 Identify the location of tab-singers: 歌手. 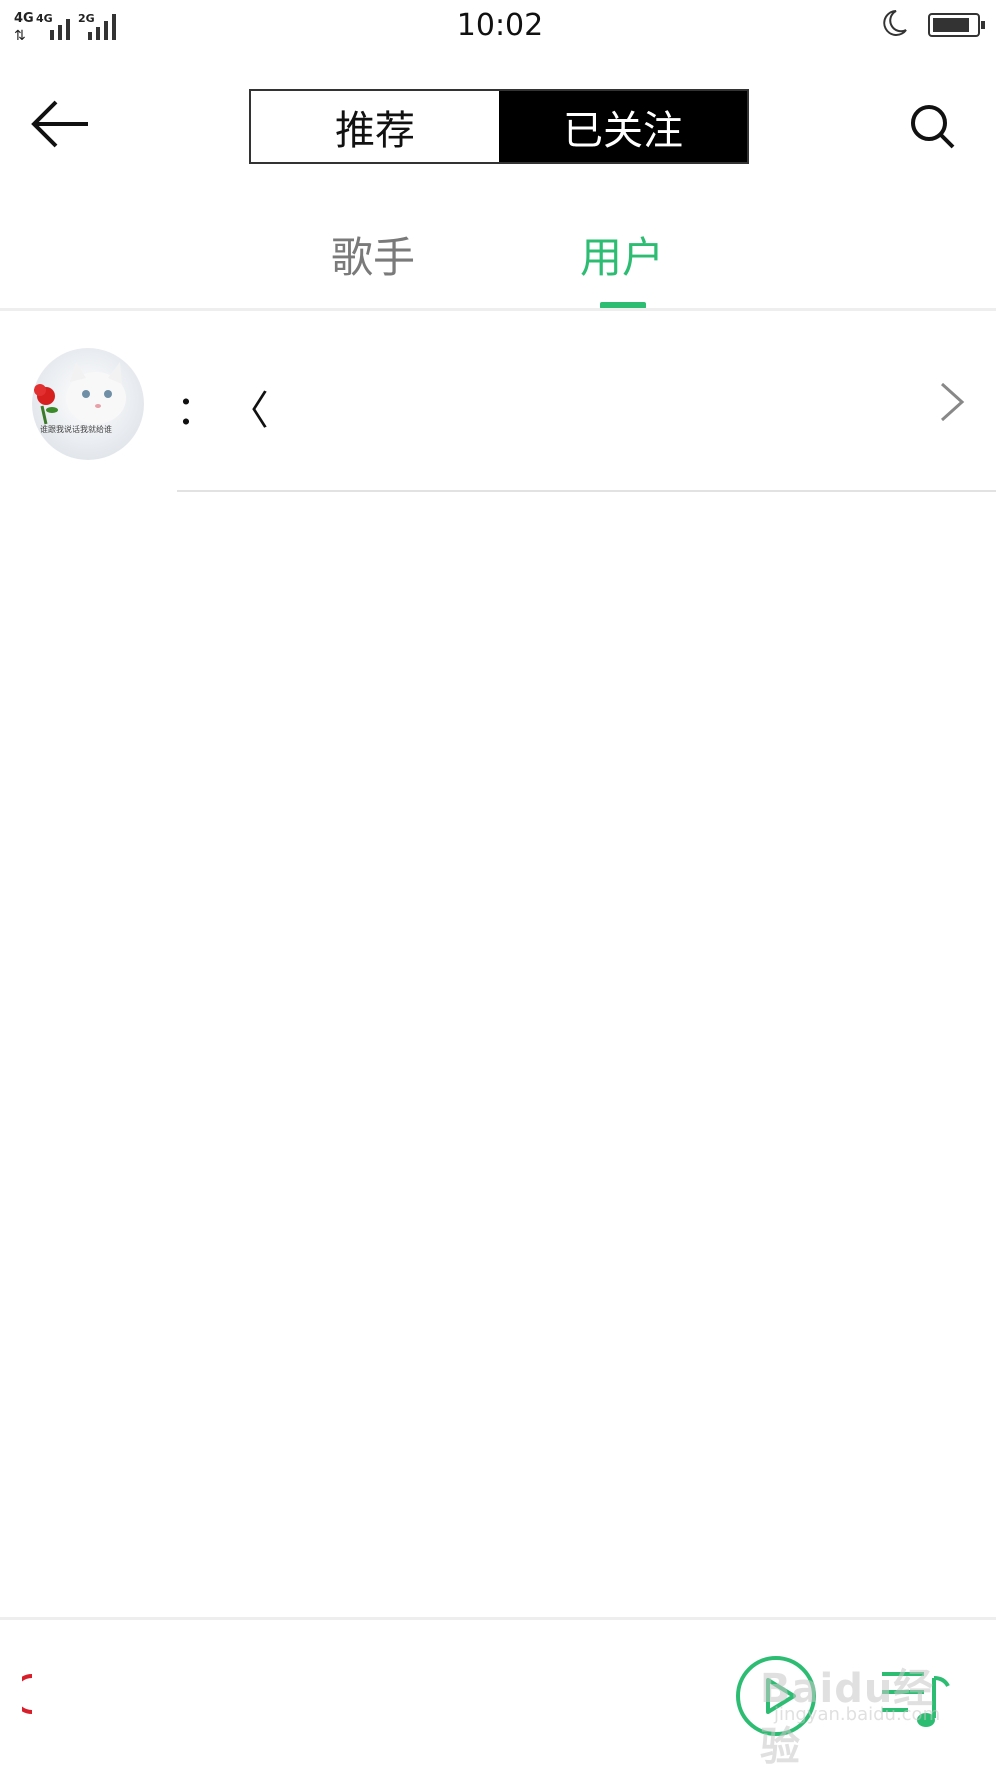
(373, 254).